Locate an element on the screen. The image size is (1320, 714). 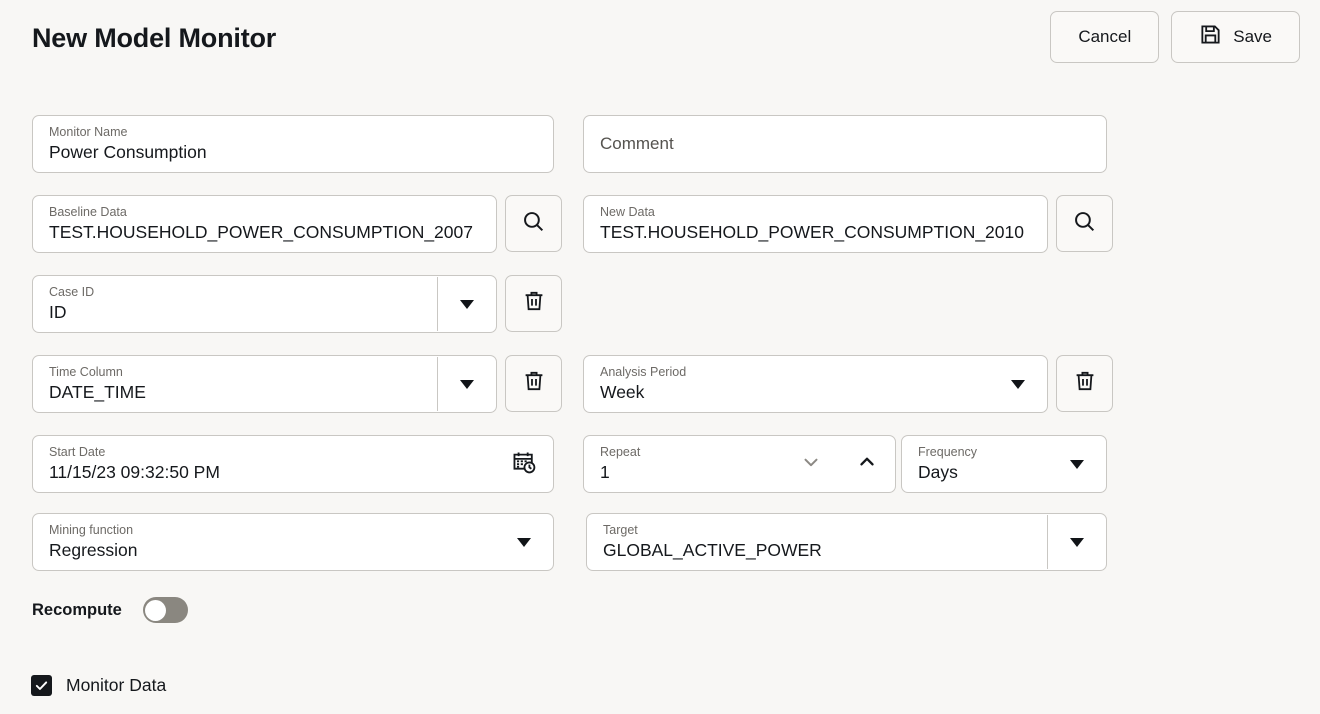
target-value: GLOBAL_ACTIVE_POWER is located at coordinates (712, 550).